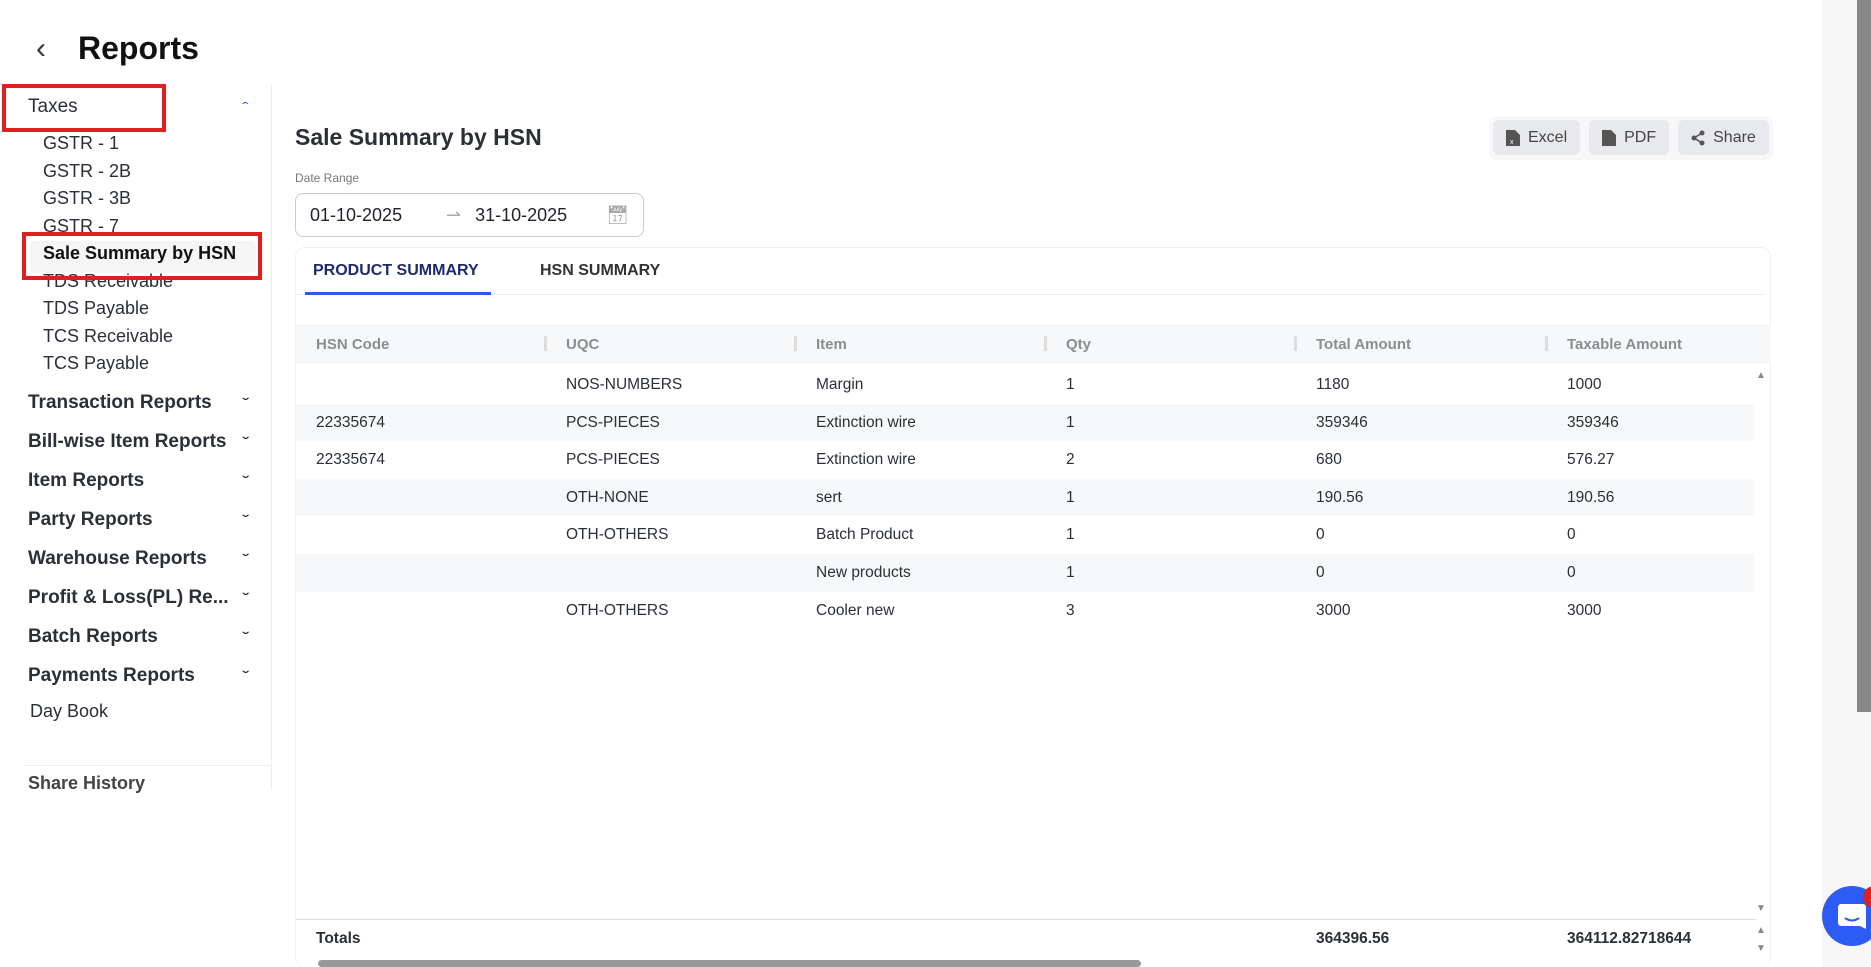 The height and width of the screenshot is (967, 1871). Describe the element at coordinates (418, 137) in the screenshot. I see `report-title: Sale Summary by HSN` at that location.